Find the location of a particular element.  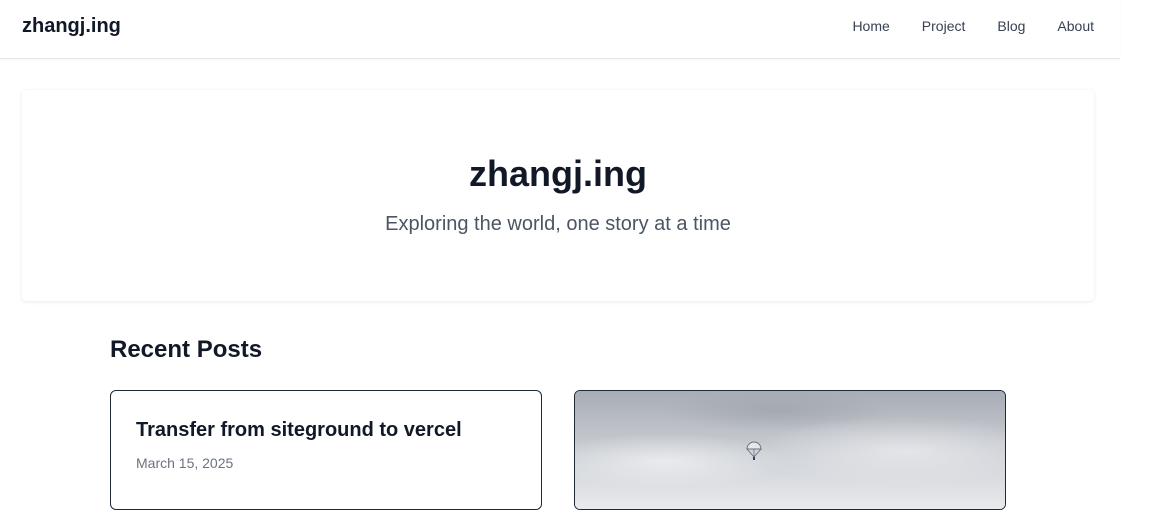

top-navbar: zhangj.ing Home Project Blog About is located at coordinates (560, 29).